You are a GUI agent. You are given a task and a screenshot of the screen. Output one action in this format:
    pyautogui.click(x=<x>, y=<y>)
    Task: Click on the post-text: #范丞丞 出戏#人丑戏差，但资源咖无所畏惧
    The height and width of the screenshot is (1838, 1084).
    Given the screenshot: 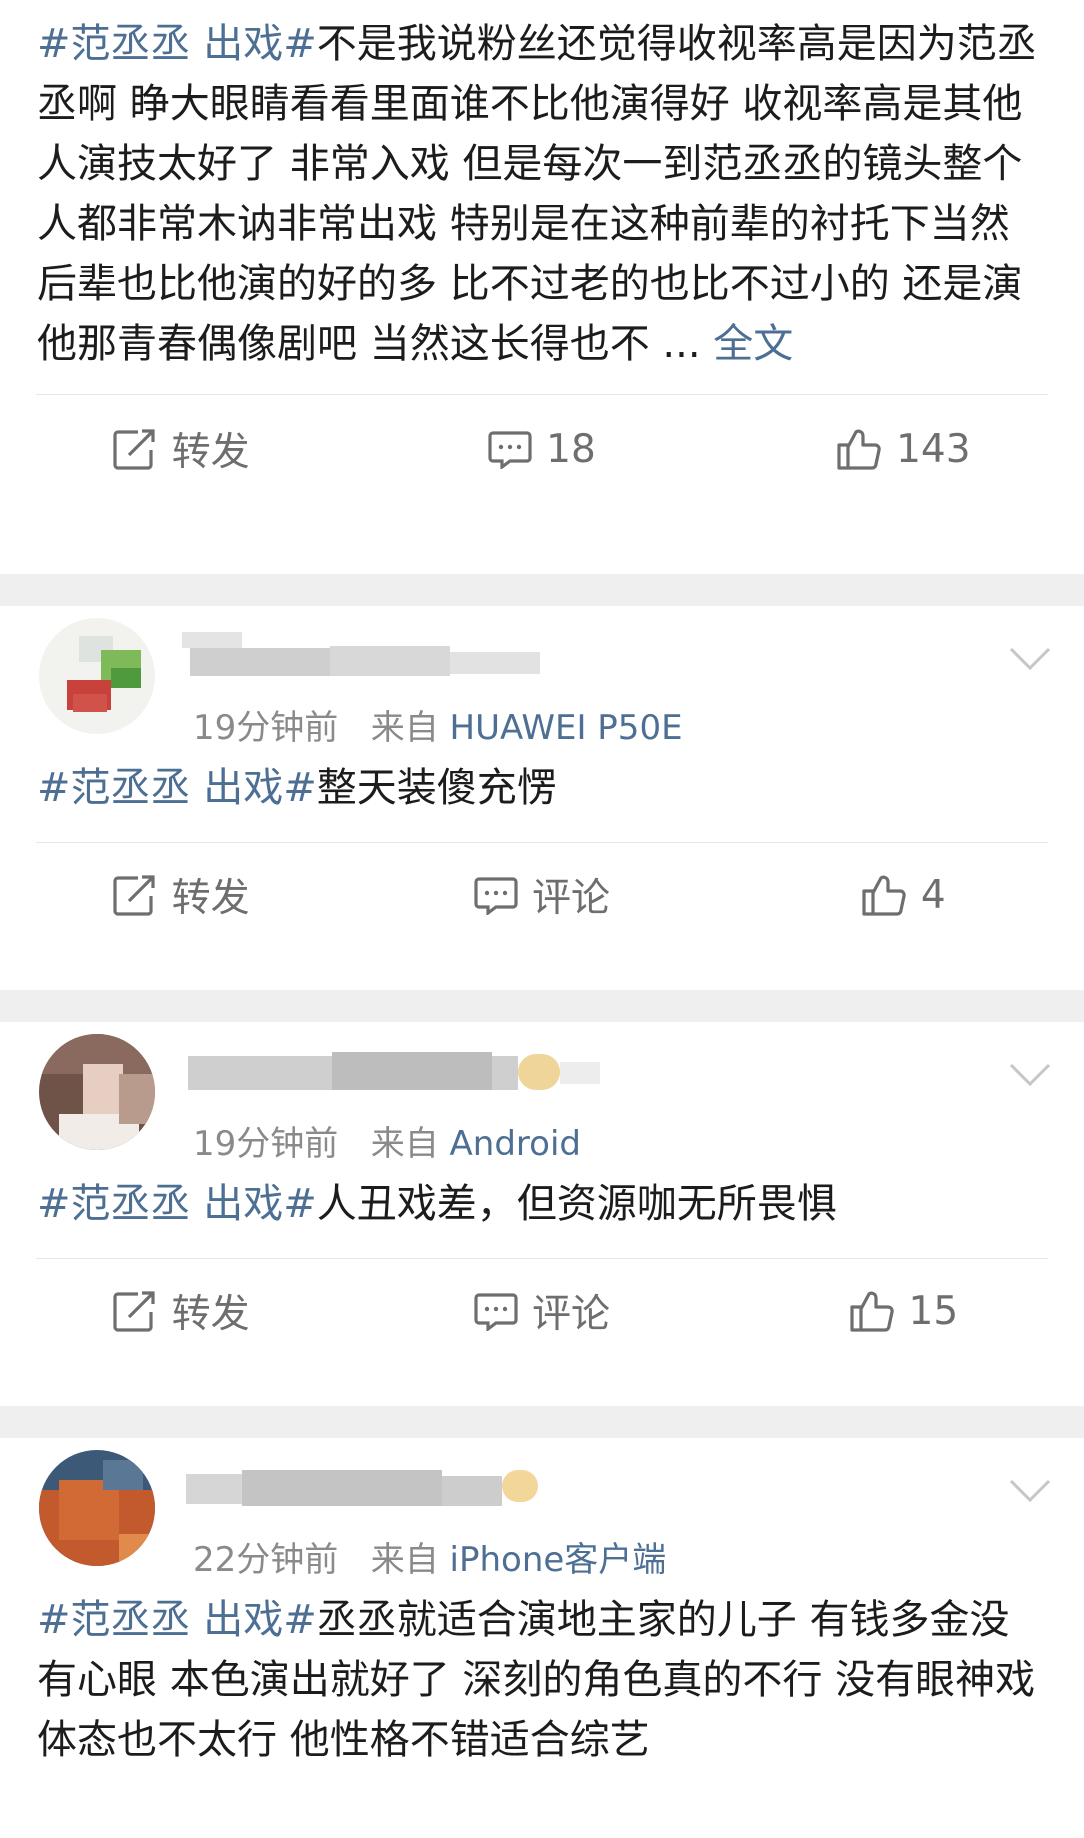 What is the action you would take?
    pyautogui.click(x=542, y=1204)
    